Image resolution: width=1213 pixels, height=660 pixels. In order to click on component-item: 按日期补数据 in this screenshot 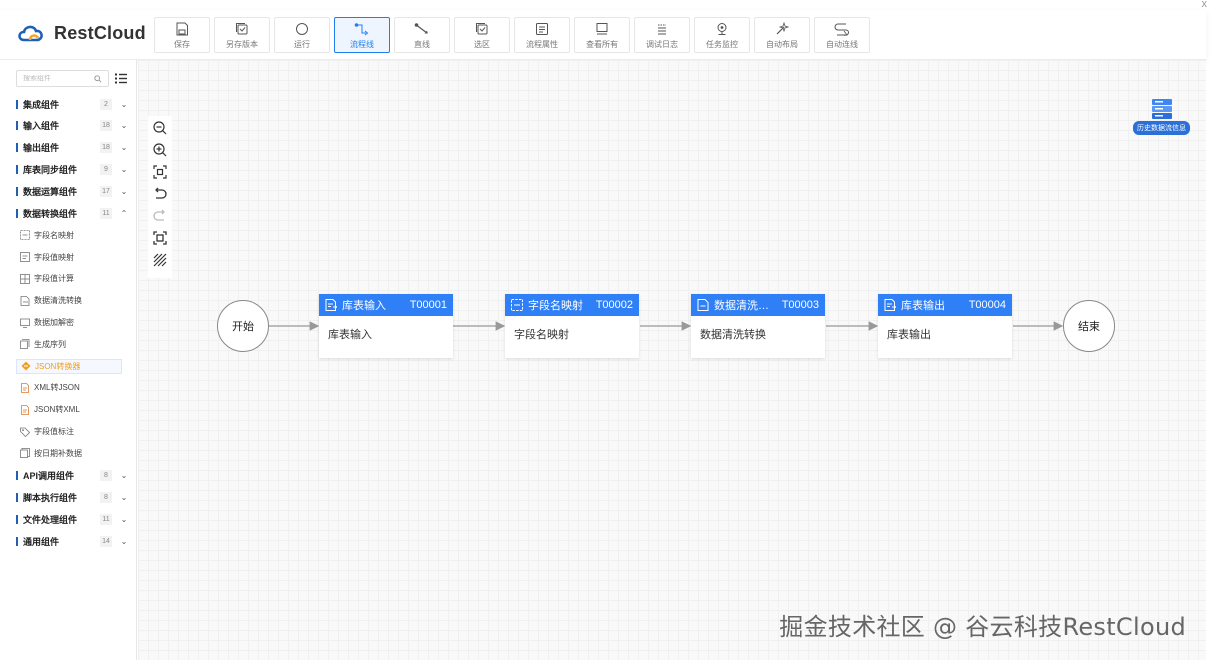, I will do `click(69, 453)`.